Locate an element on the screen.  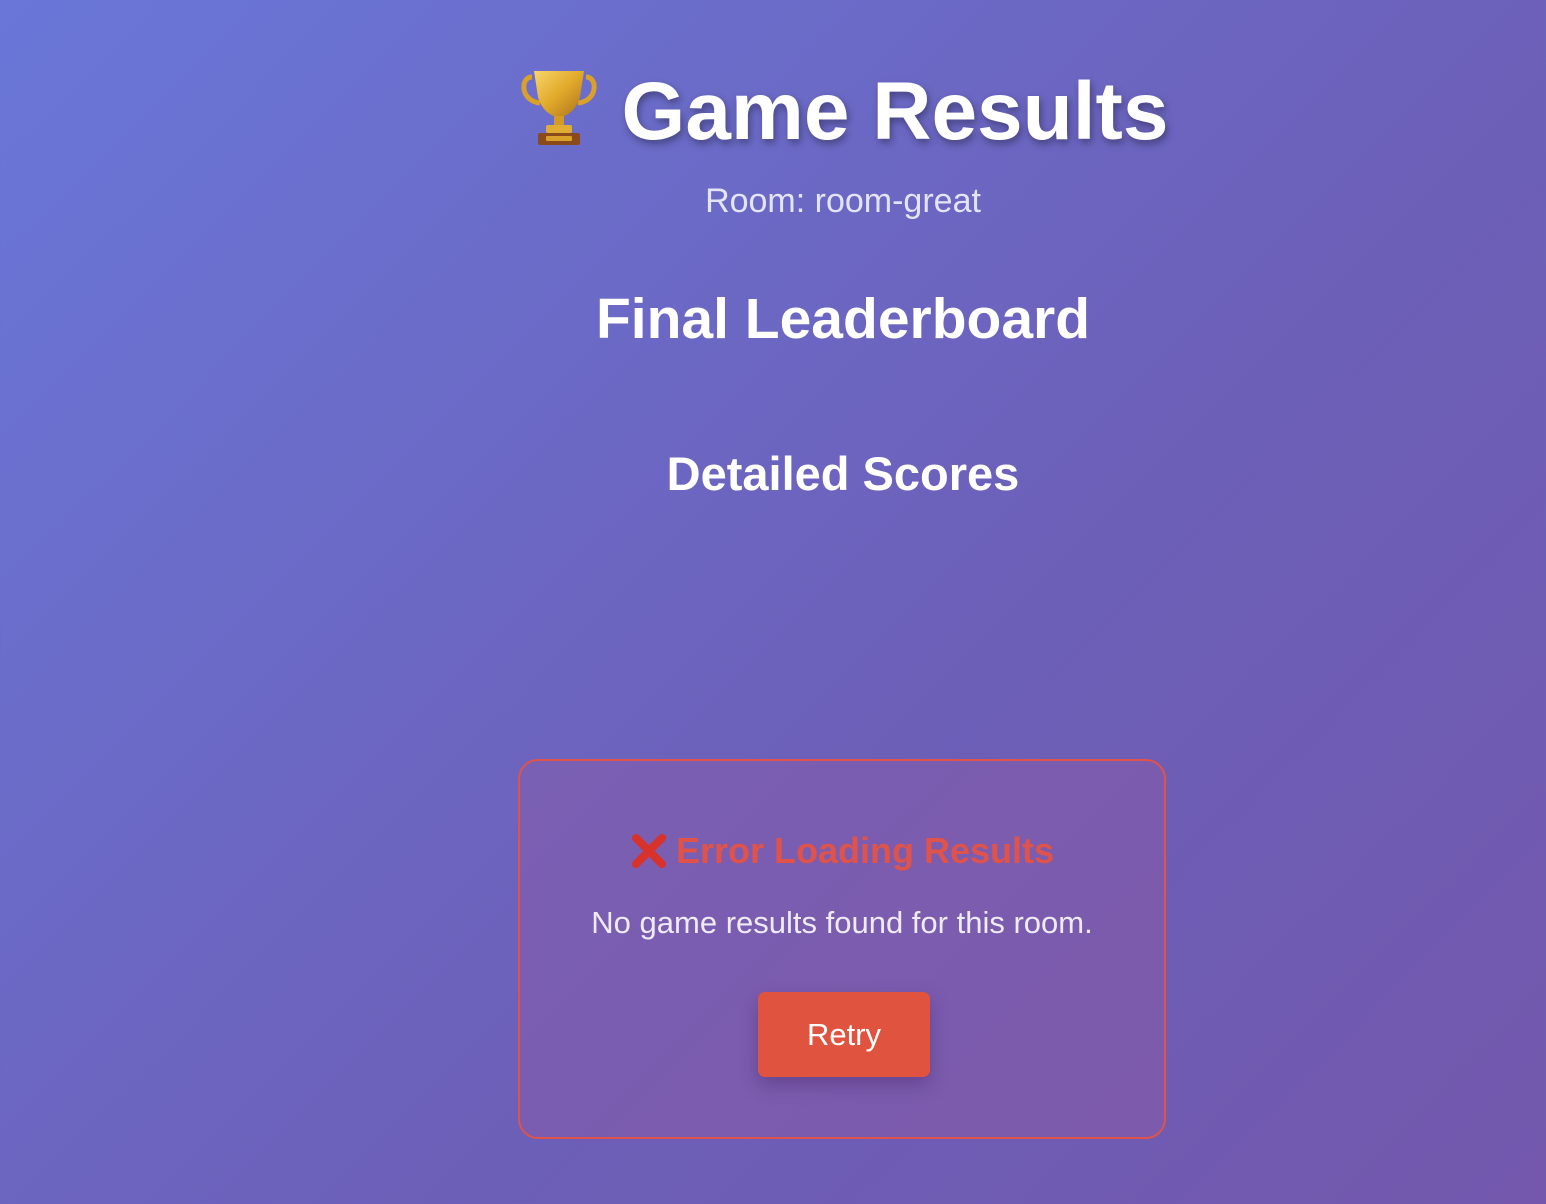
page-title-text: Game Results is located at coordinates (895, 111).